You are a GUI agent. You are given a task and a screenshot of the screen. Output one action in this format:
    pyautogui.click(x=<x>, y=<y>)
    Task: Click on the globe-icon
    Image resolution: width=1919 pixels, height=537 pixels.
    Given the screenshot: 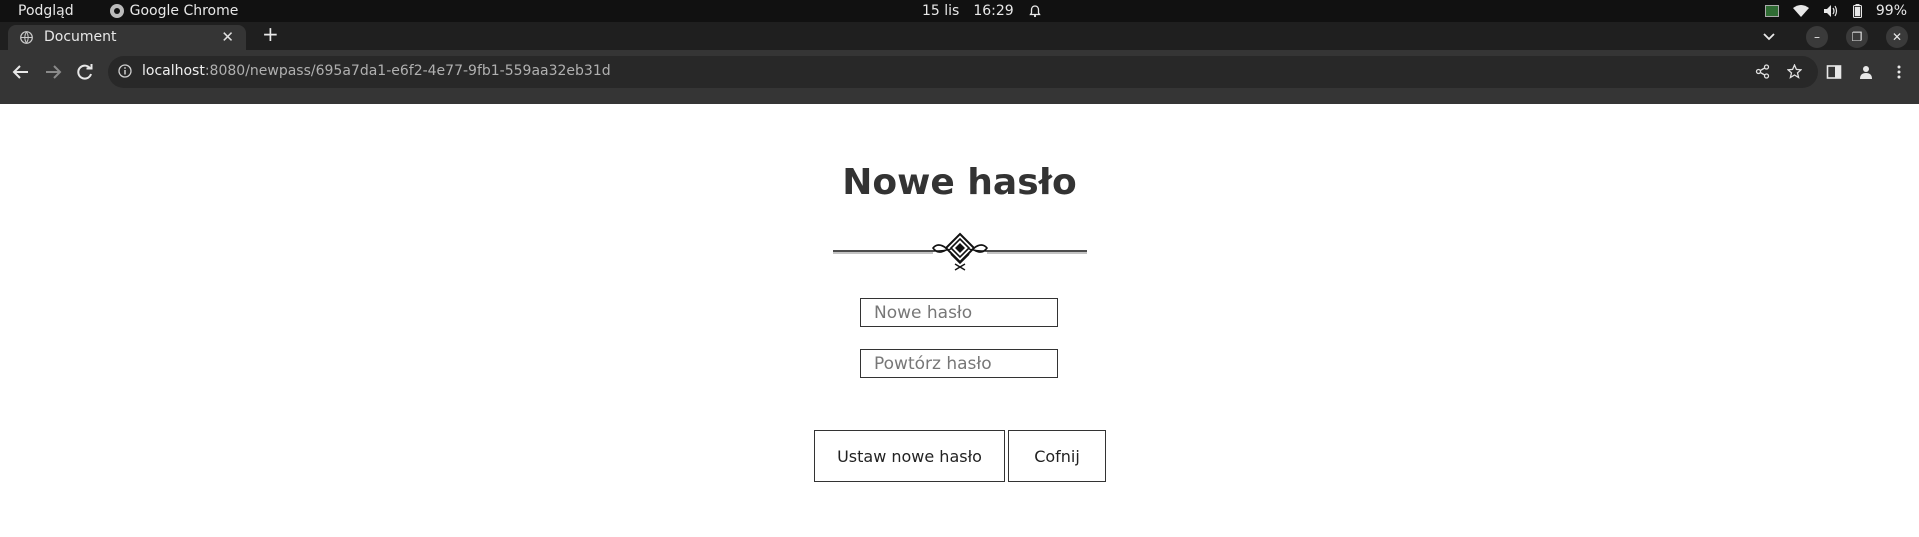 What is the action you would take?
    pyautogui.click(x=26, y=37)
    